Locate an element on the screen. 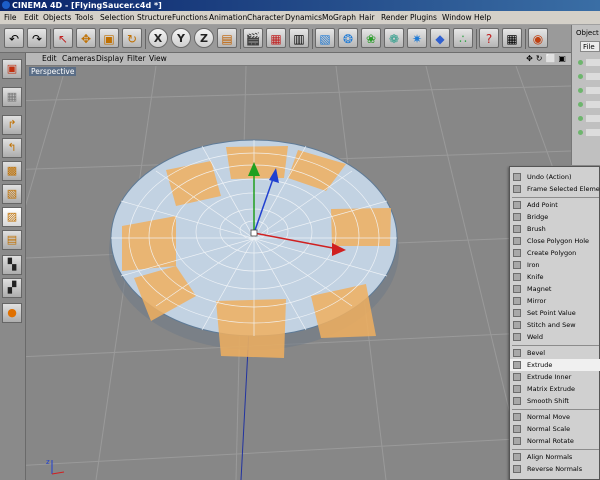  menu-item-mirror: Mirror is located at coordinates (555, 301).